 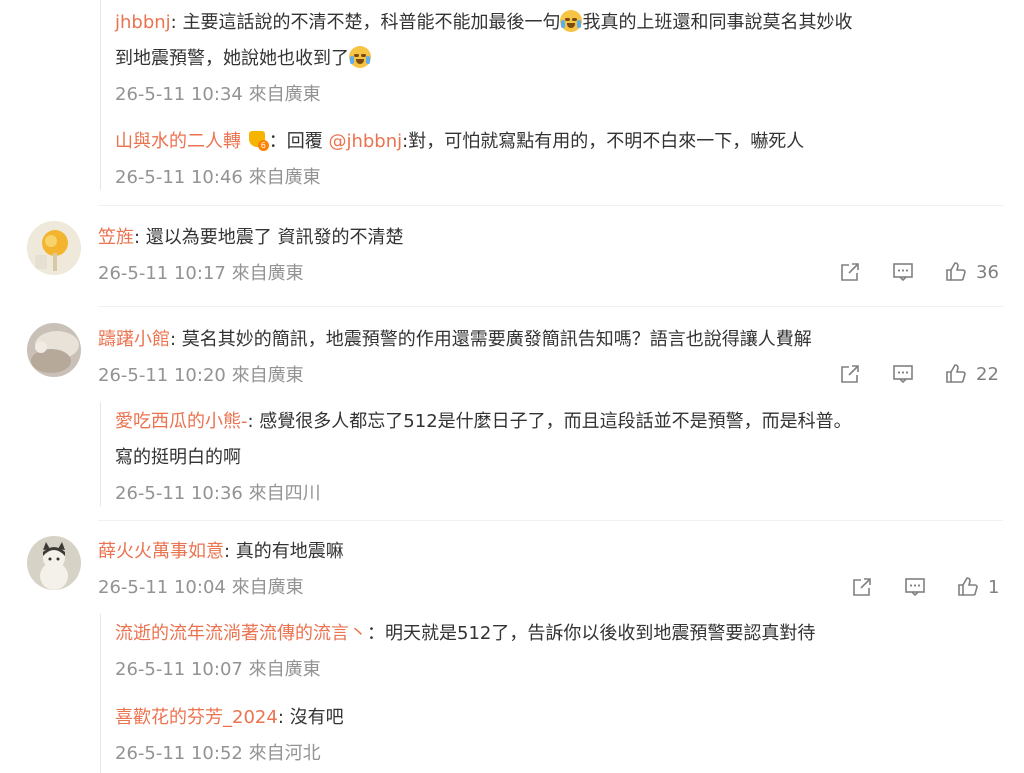 What do you see at coordinates (218, 94) in the screenshot?
I see `reply-meta: 26-5-11 10:34 來自廣東` at bounding box center [218, 94].